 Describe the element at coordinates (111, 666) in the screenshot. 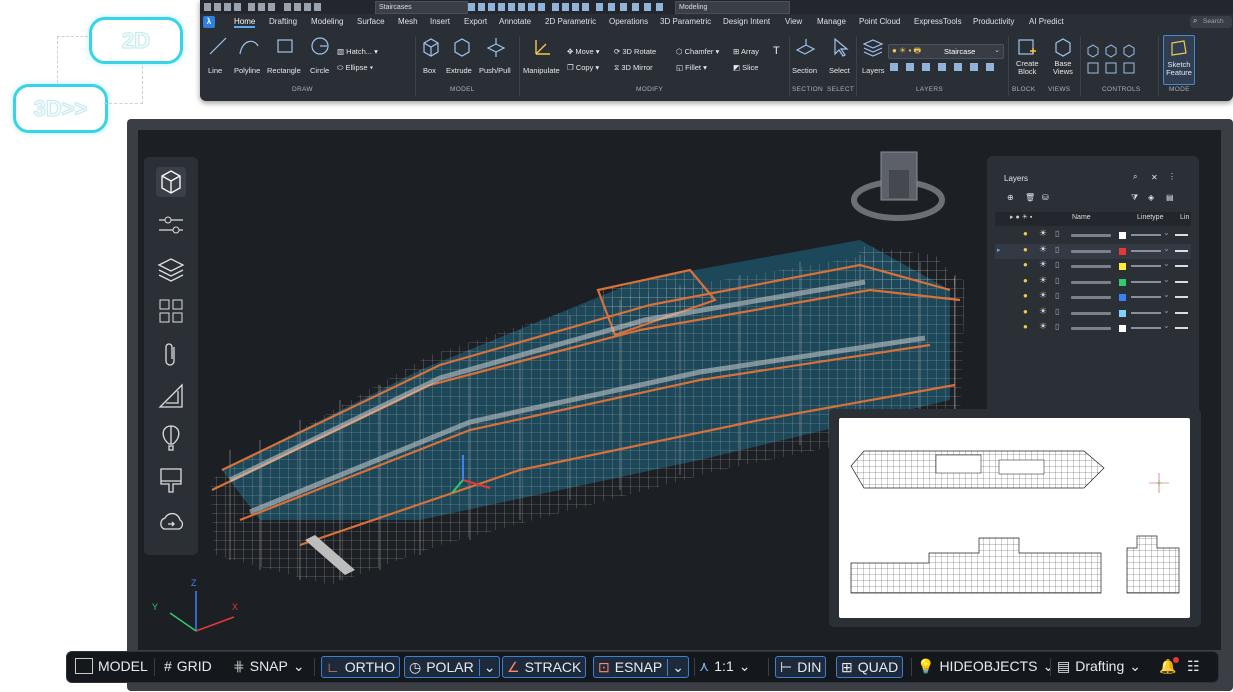

I see `model-space-button: MODEL` at that location.